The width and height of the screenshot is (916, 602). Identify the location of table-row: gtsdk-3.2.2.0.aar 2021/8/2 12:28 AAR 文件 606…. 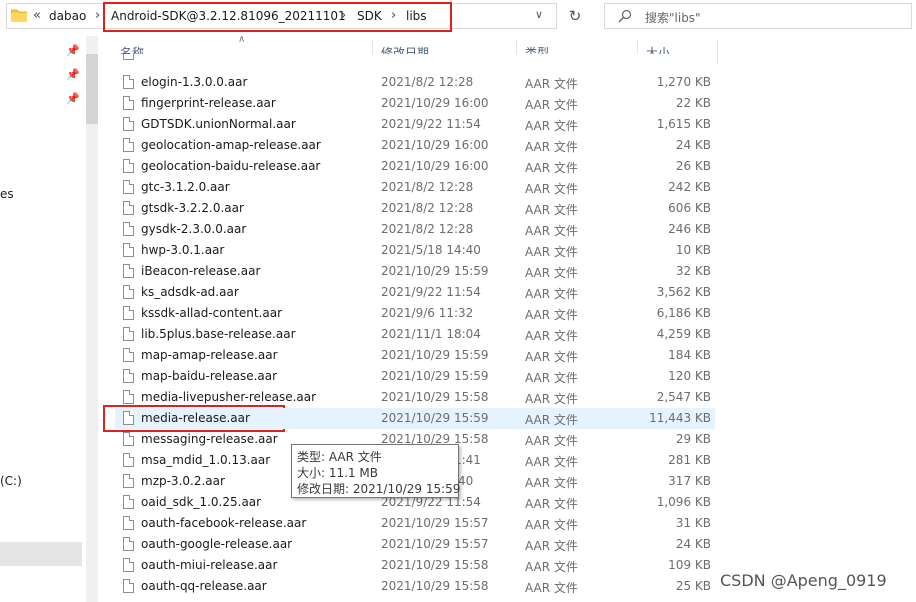
(415, 208).